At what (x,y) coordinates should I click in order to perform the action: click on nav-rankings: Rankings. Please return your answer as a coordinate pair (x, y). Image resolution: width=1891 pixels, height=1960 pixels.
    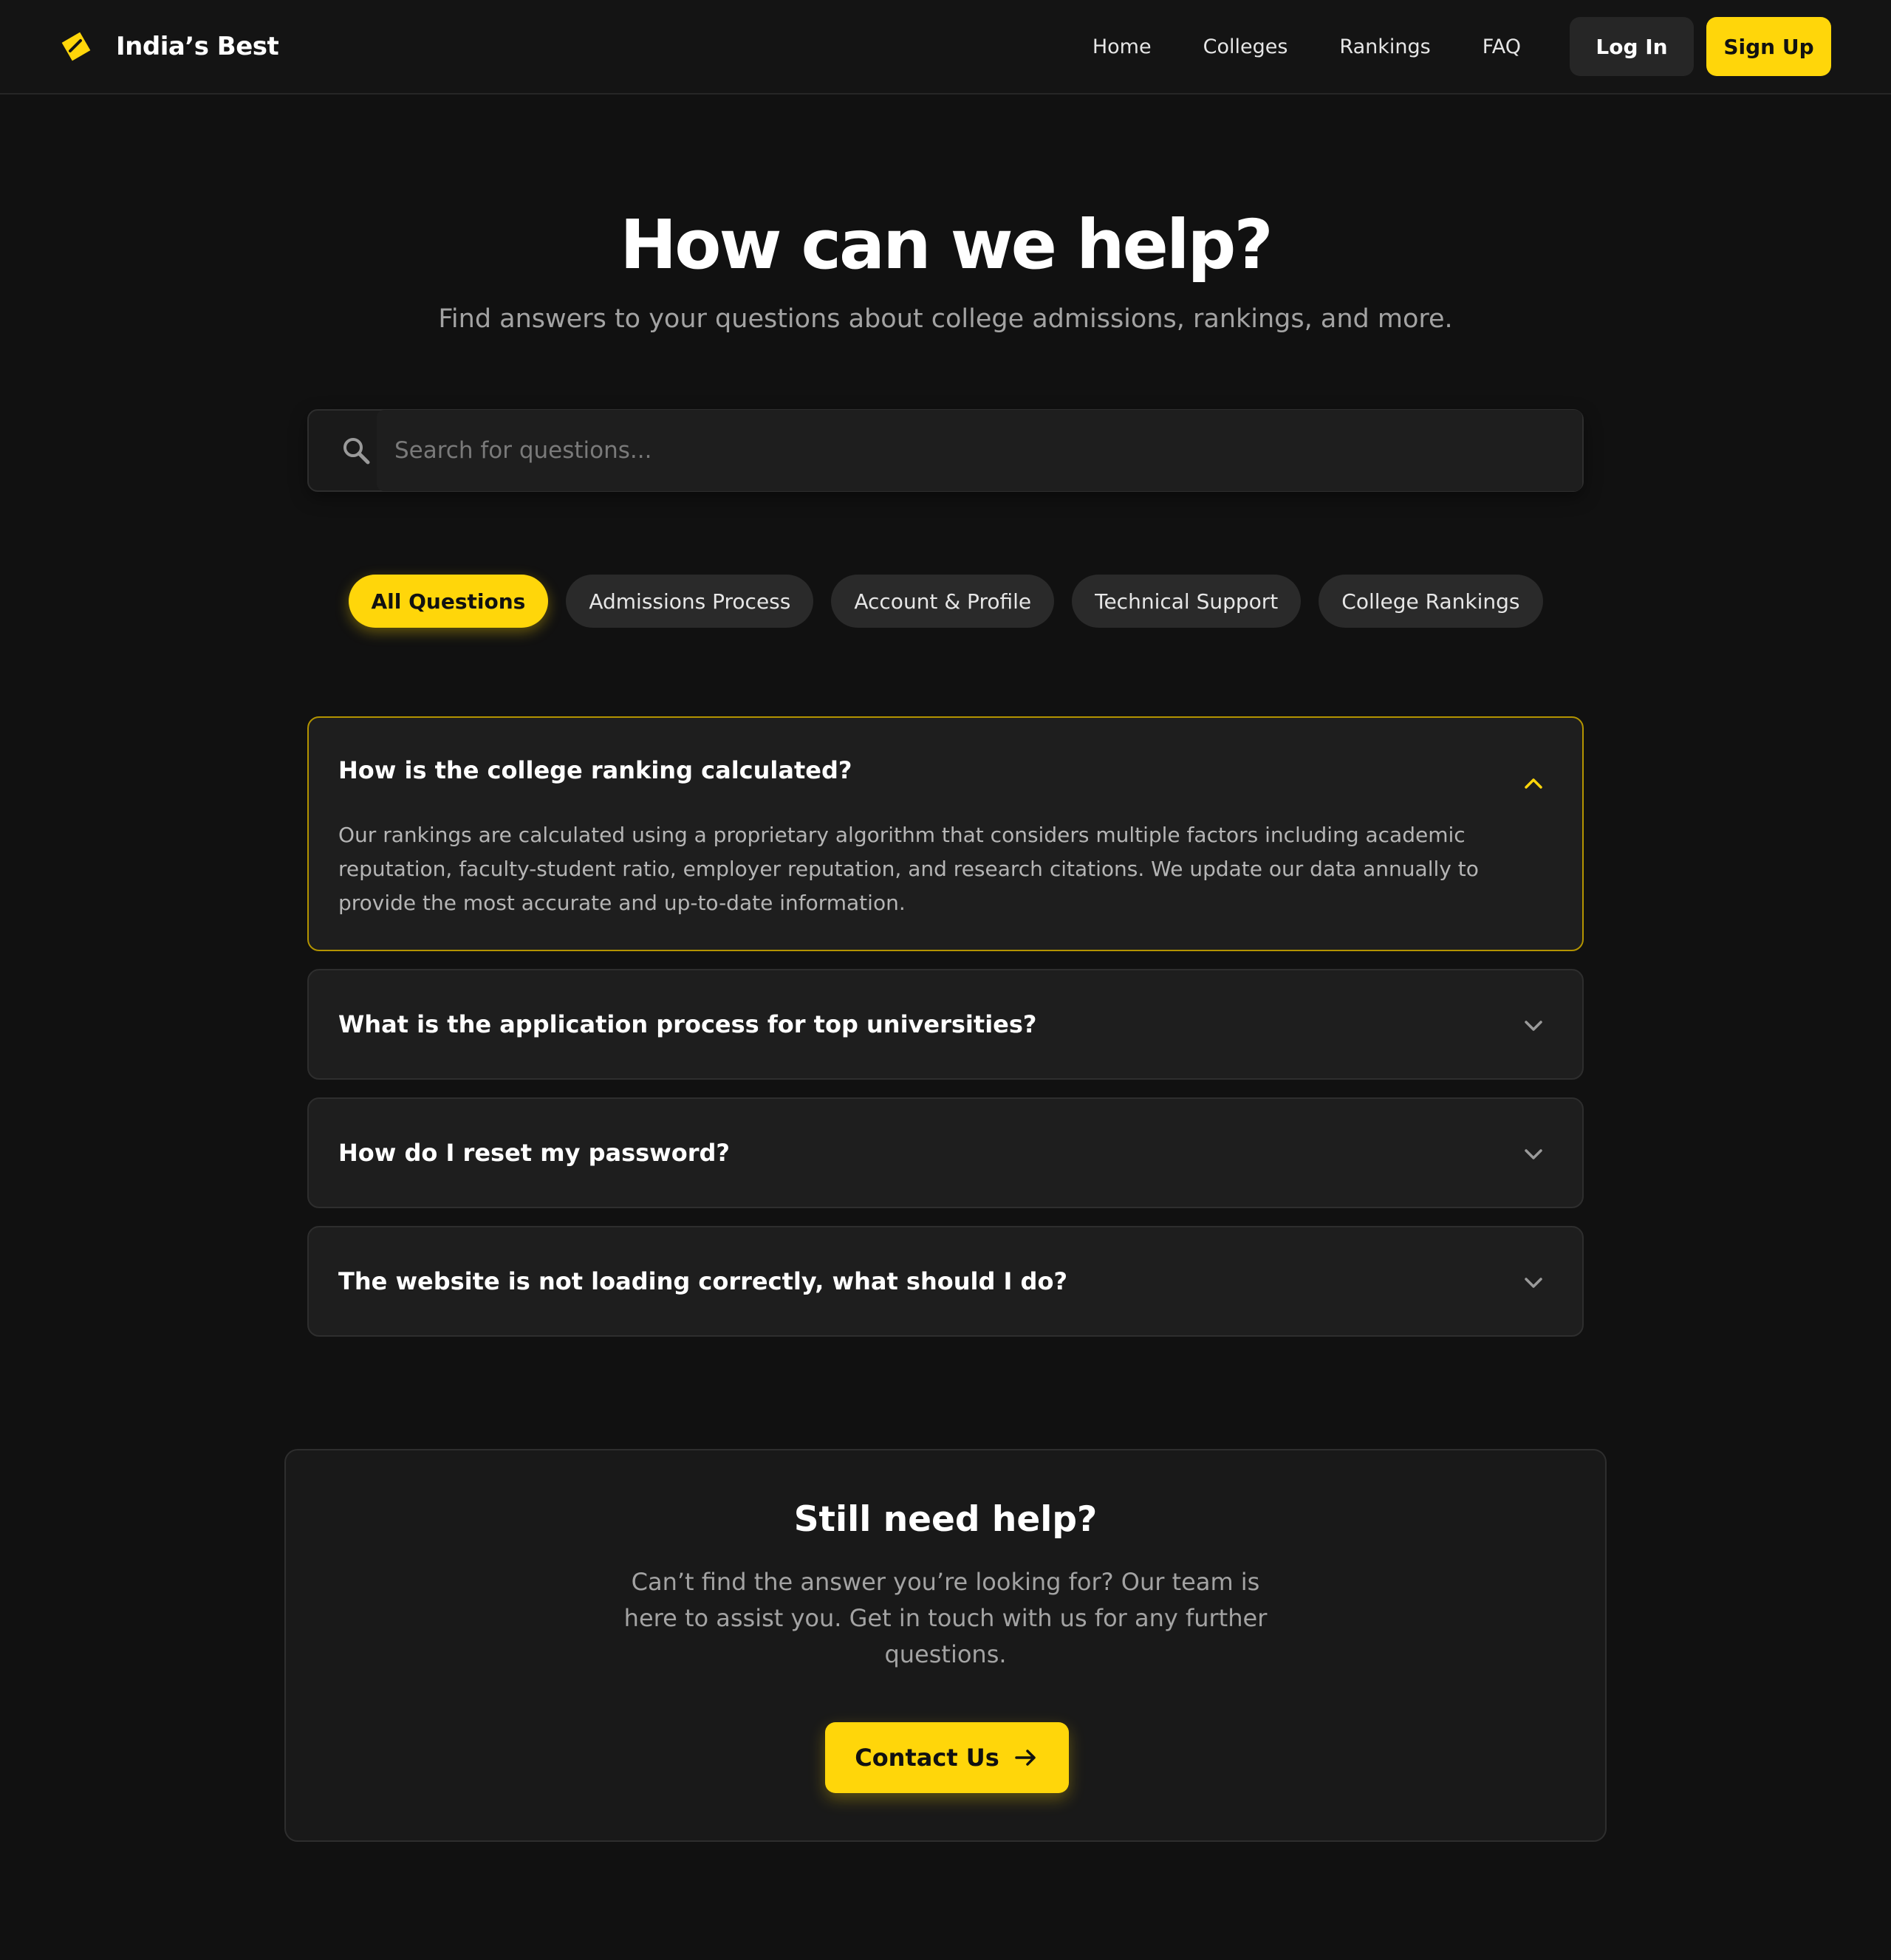
    Looking at the image, I should click on (1384, 46).